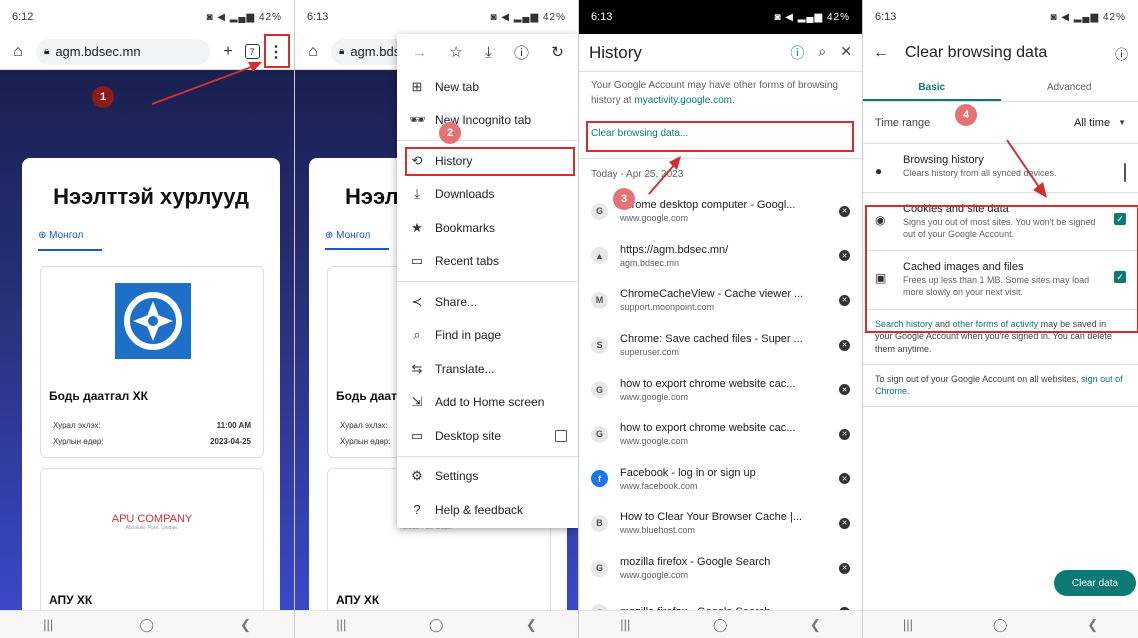 Image resolution: width=1138 pixels, height=638 pixels. Describe the element at coordinates (487, 228) in the screenshot. I see `menu-item-bookmarks: ★ Bookmarks` at that location.